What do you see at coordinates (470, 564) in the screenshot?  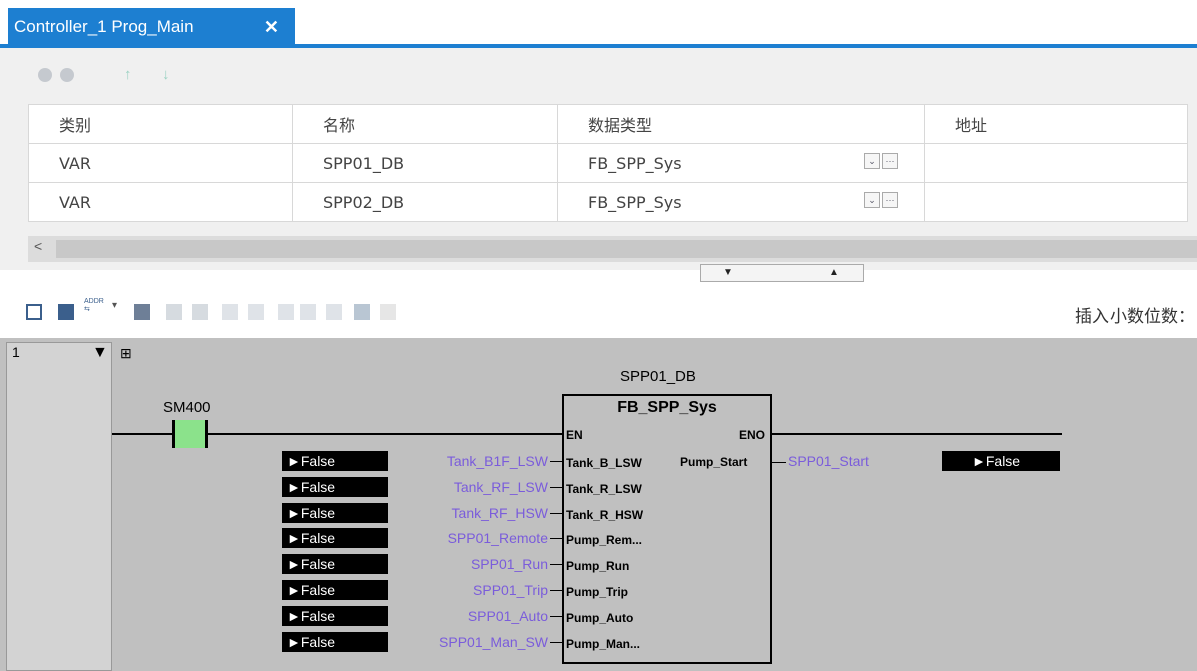 I see `input-variable: SPP01_Run` at bounding box center [470, 564].